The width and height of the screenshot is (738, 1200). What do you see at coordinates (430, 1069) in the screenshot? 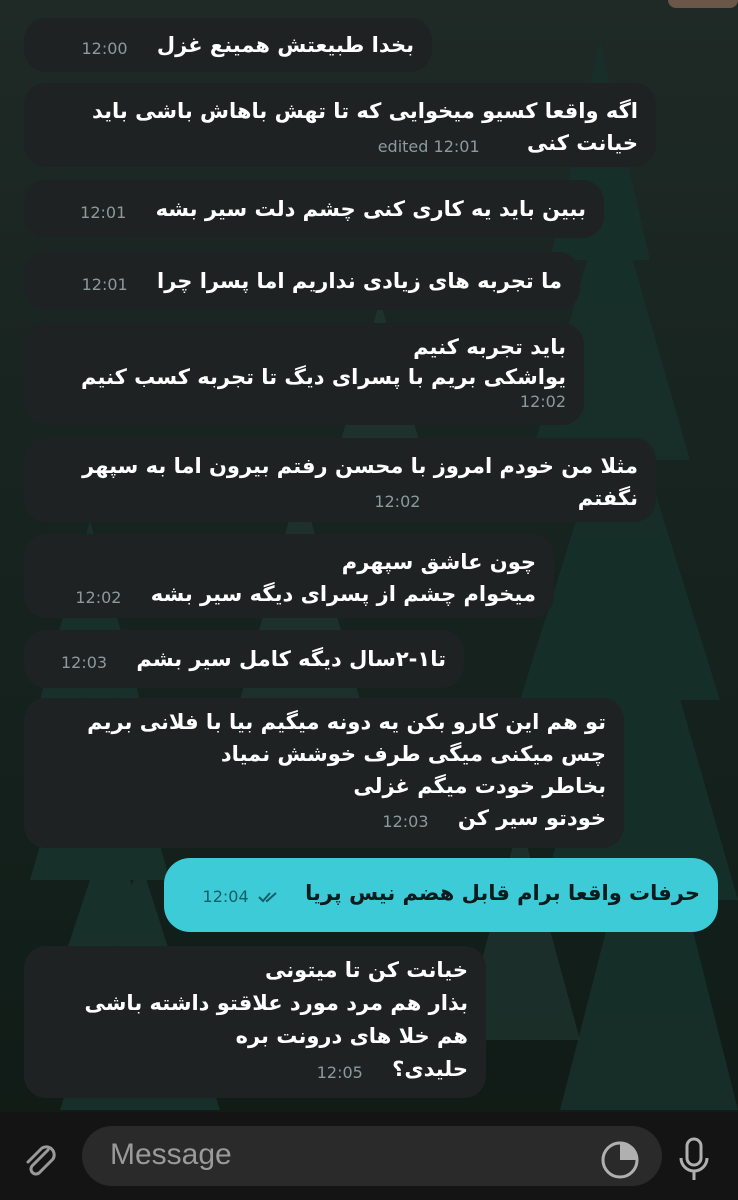
I see `message-text: حلیدی؟` at bounding box center [430, 1069].